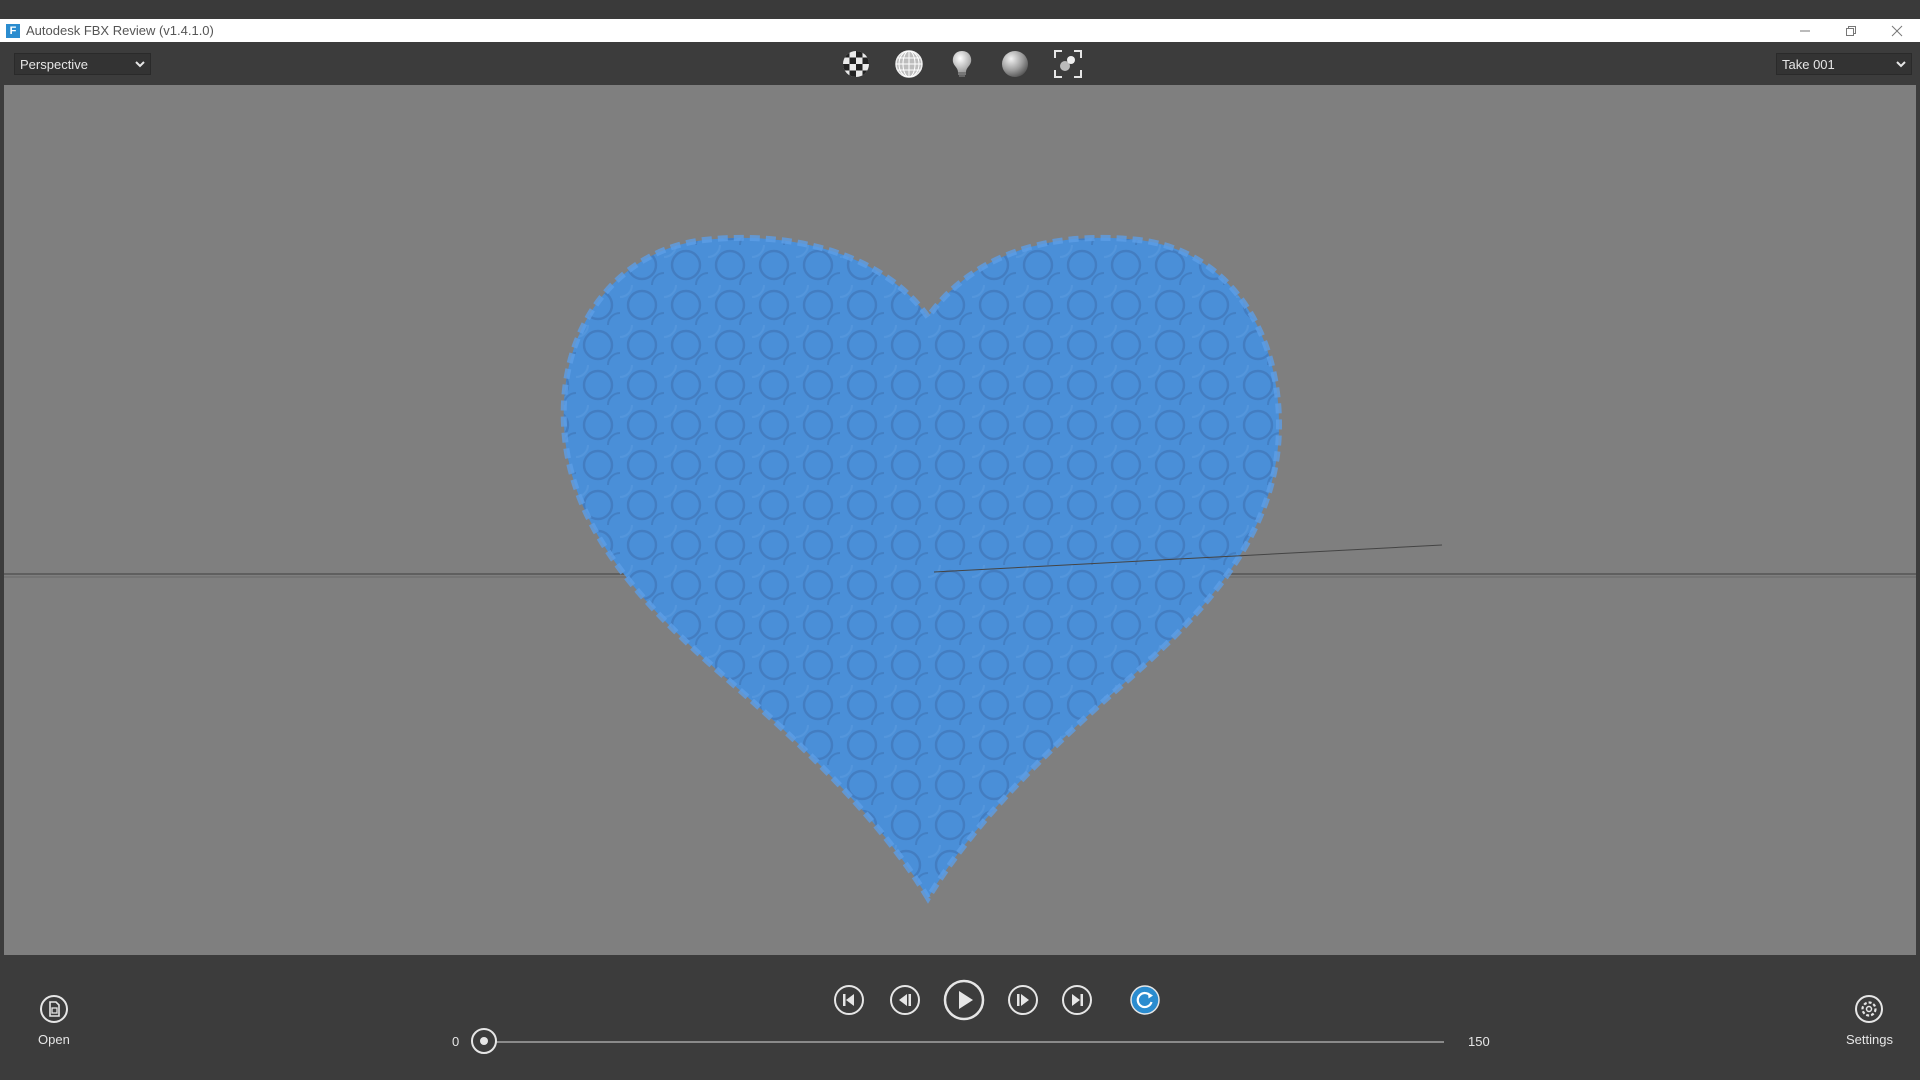  I want to click on restore-button, so click(1851, 30).